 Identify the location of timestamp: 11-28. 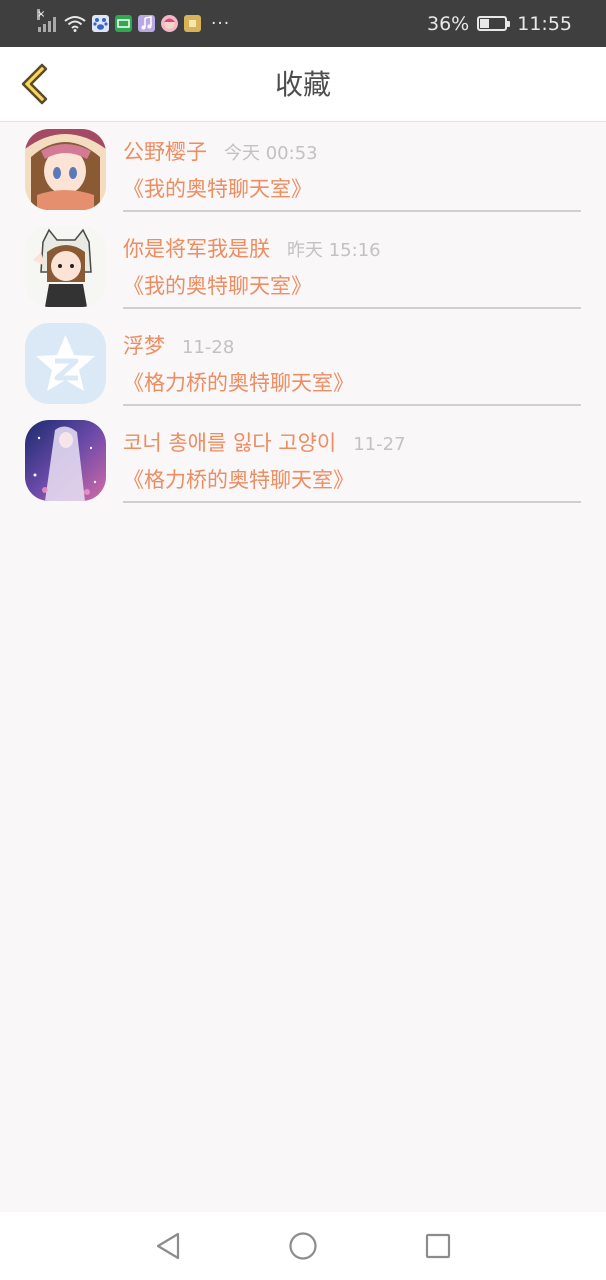
(208, 347).